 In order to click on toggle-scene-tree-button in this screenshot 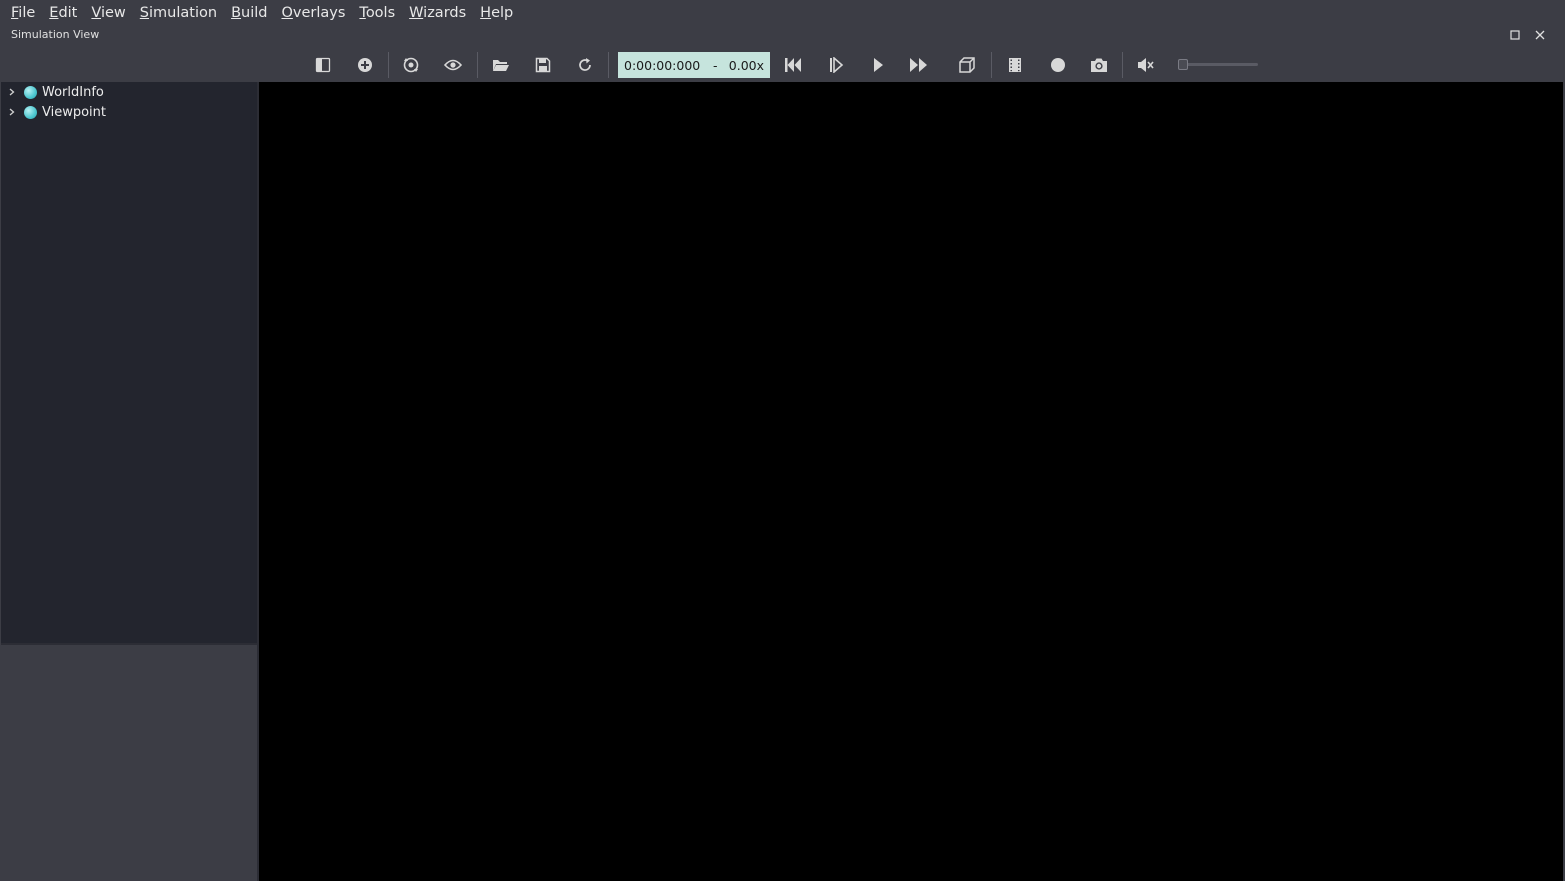, I will do `click(323, 65)`.